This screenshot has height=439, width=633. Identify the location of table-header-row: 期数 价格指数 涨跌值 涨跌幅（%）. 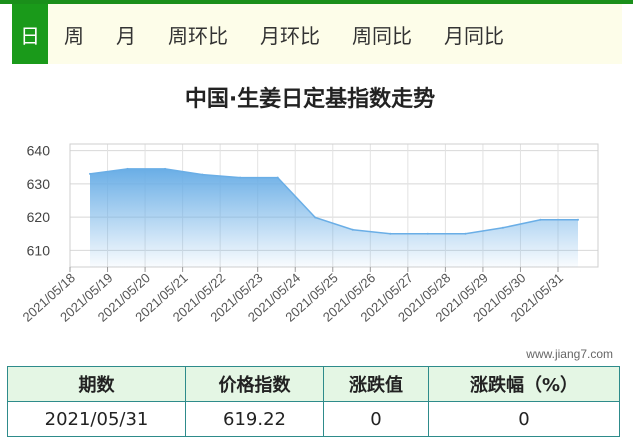
(313, 384).